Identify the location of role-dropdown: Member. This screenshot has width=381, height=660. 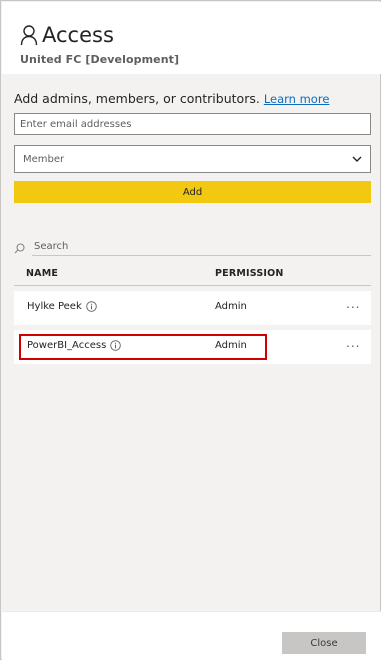
(192, 159).